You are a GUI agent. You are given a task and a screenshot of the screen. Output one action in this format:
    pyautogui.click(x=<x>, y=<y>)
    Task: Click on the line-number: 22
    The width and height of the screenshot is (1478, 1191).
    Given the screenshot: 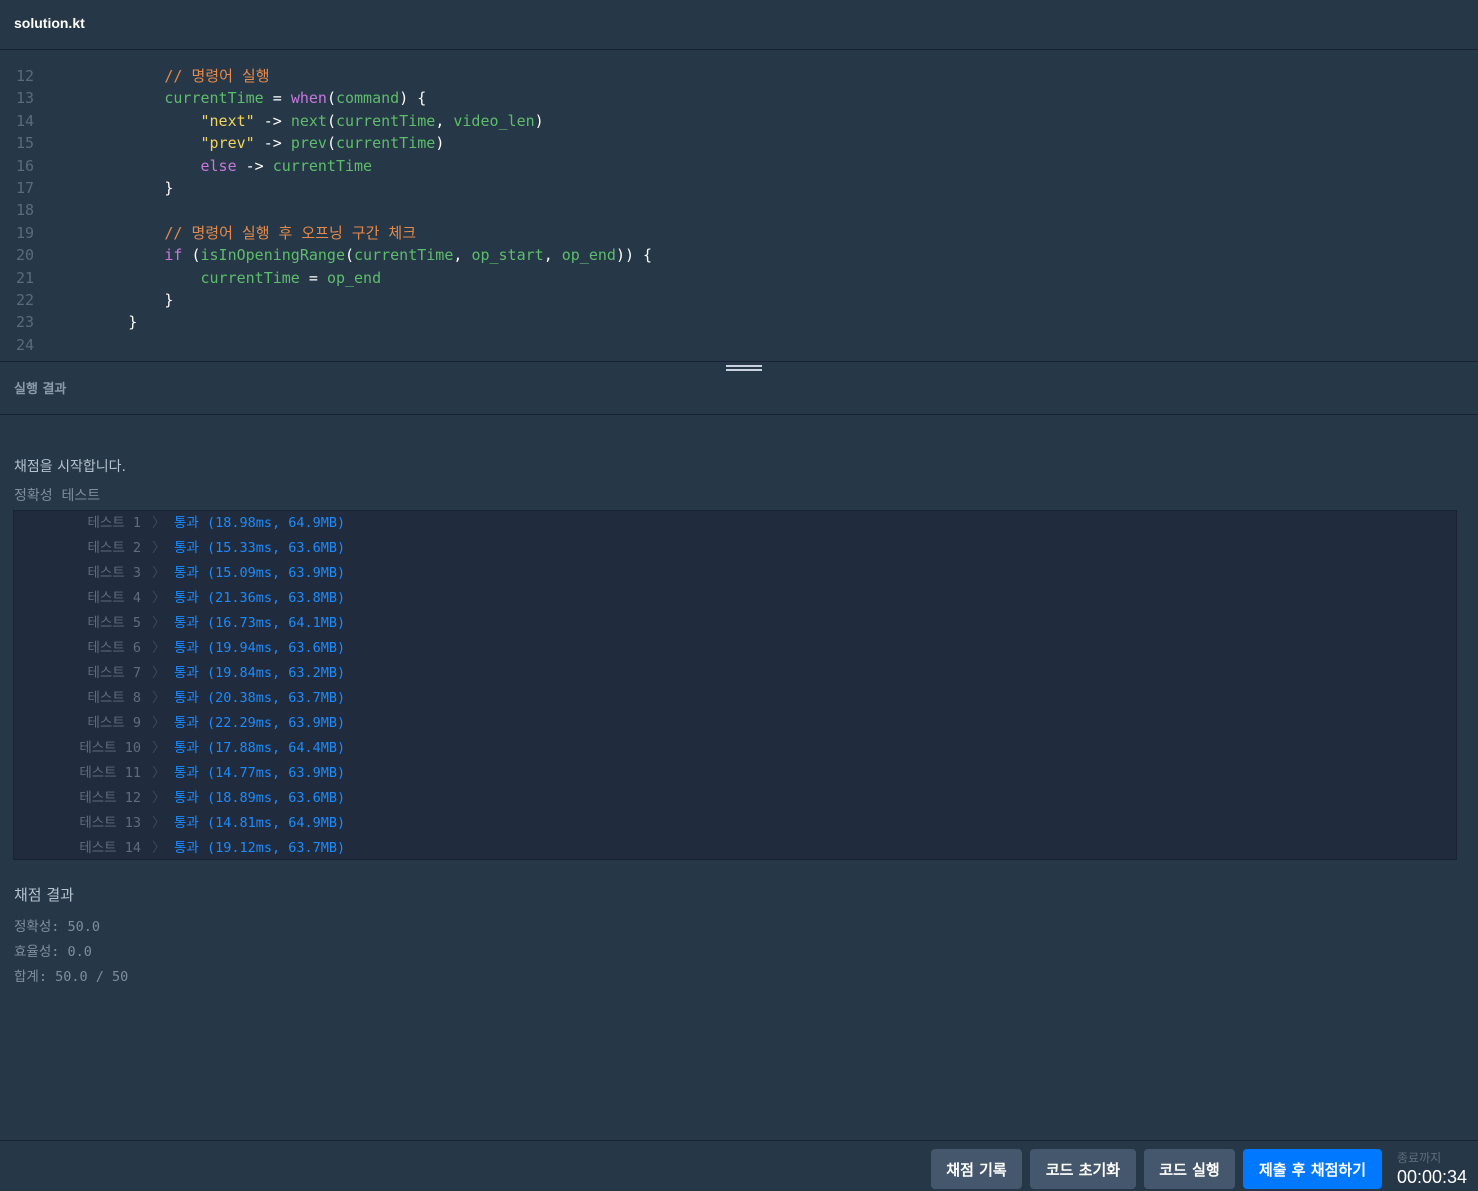 What is the action you would take?
    pyautogui.click(x=25, y=300)
    